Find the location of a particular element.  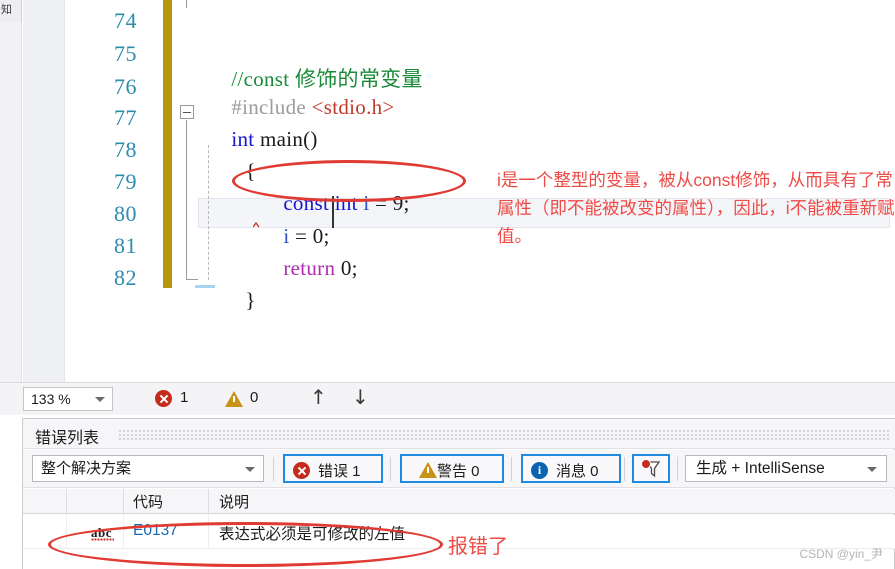

info-icon: i is located at coordinates (539, 470).